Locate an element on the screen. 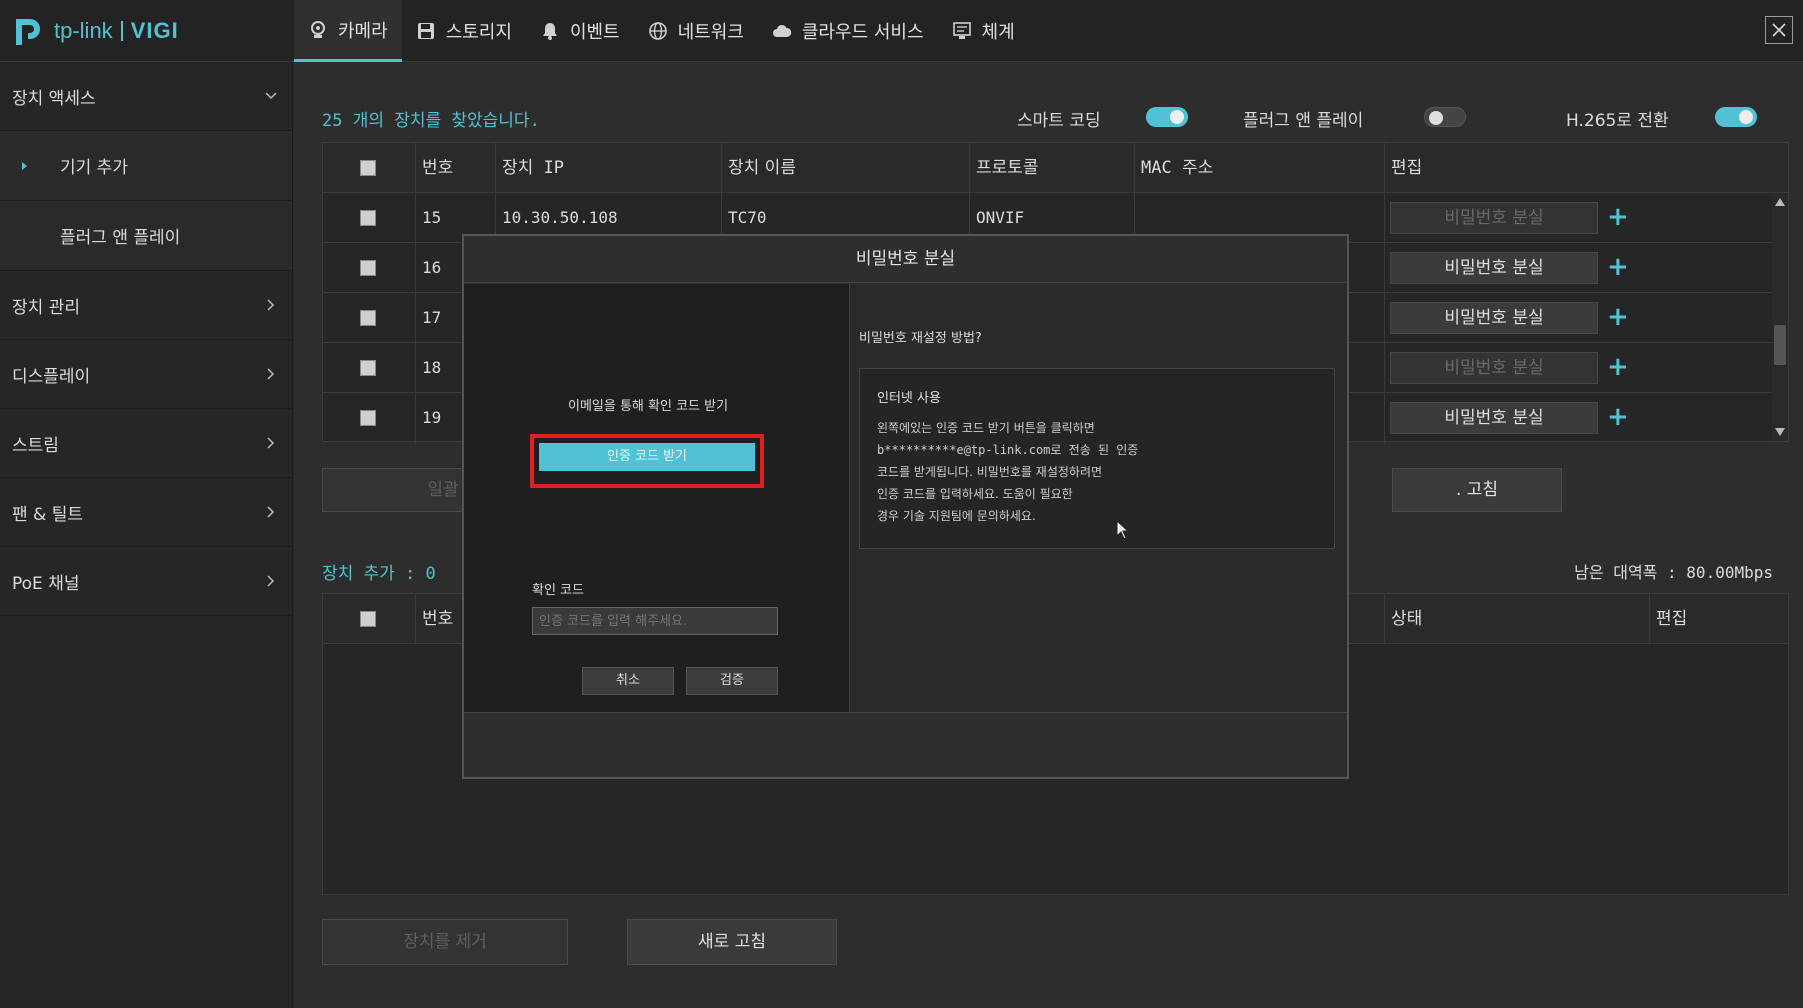  info-line: 경우 기술 지원팀에 문의하세요. is located at coordinates (956, 516).